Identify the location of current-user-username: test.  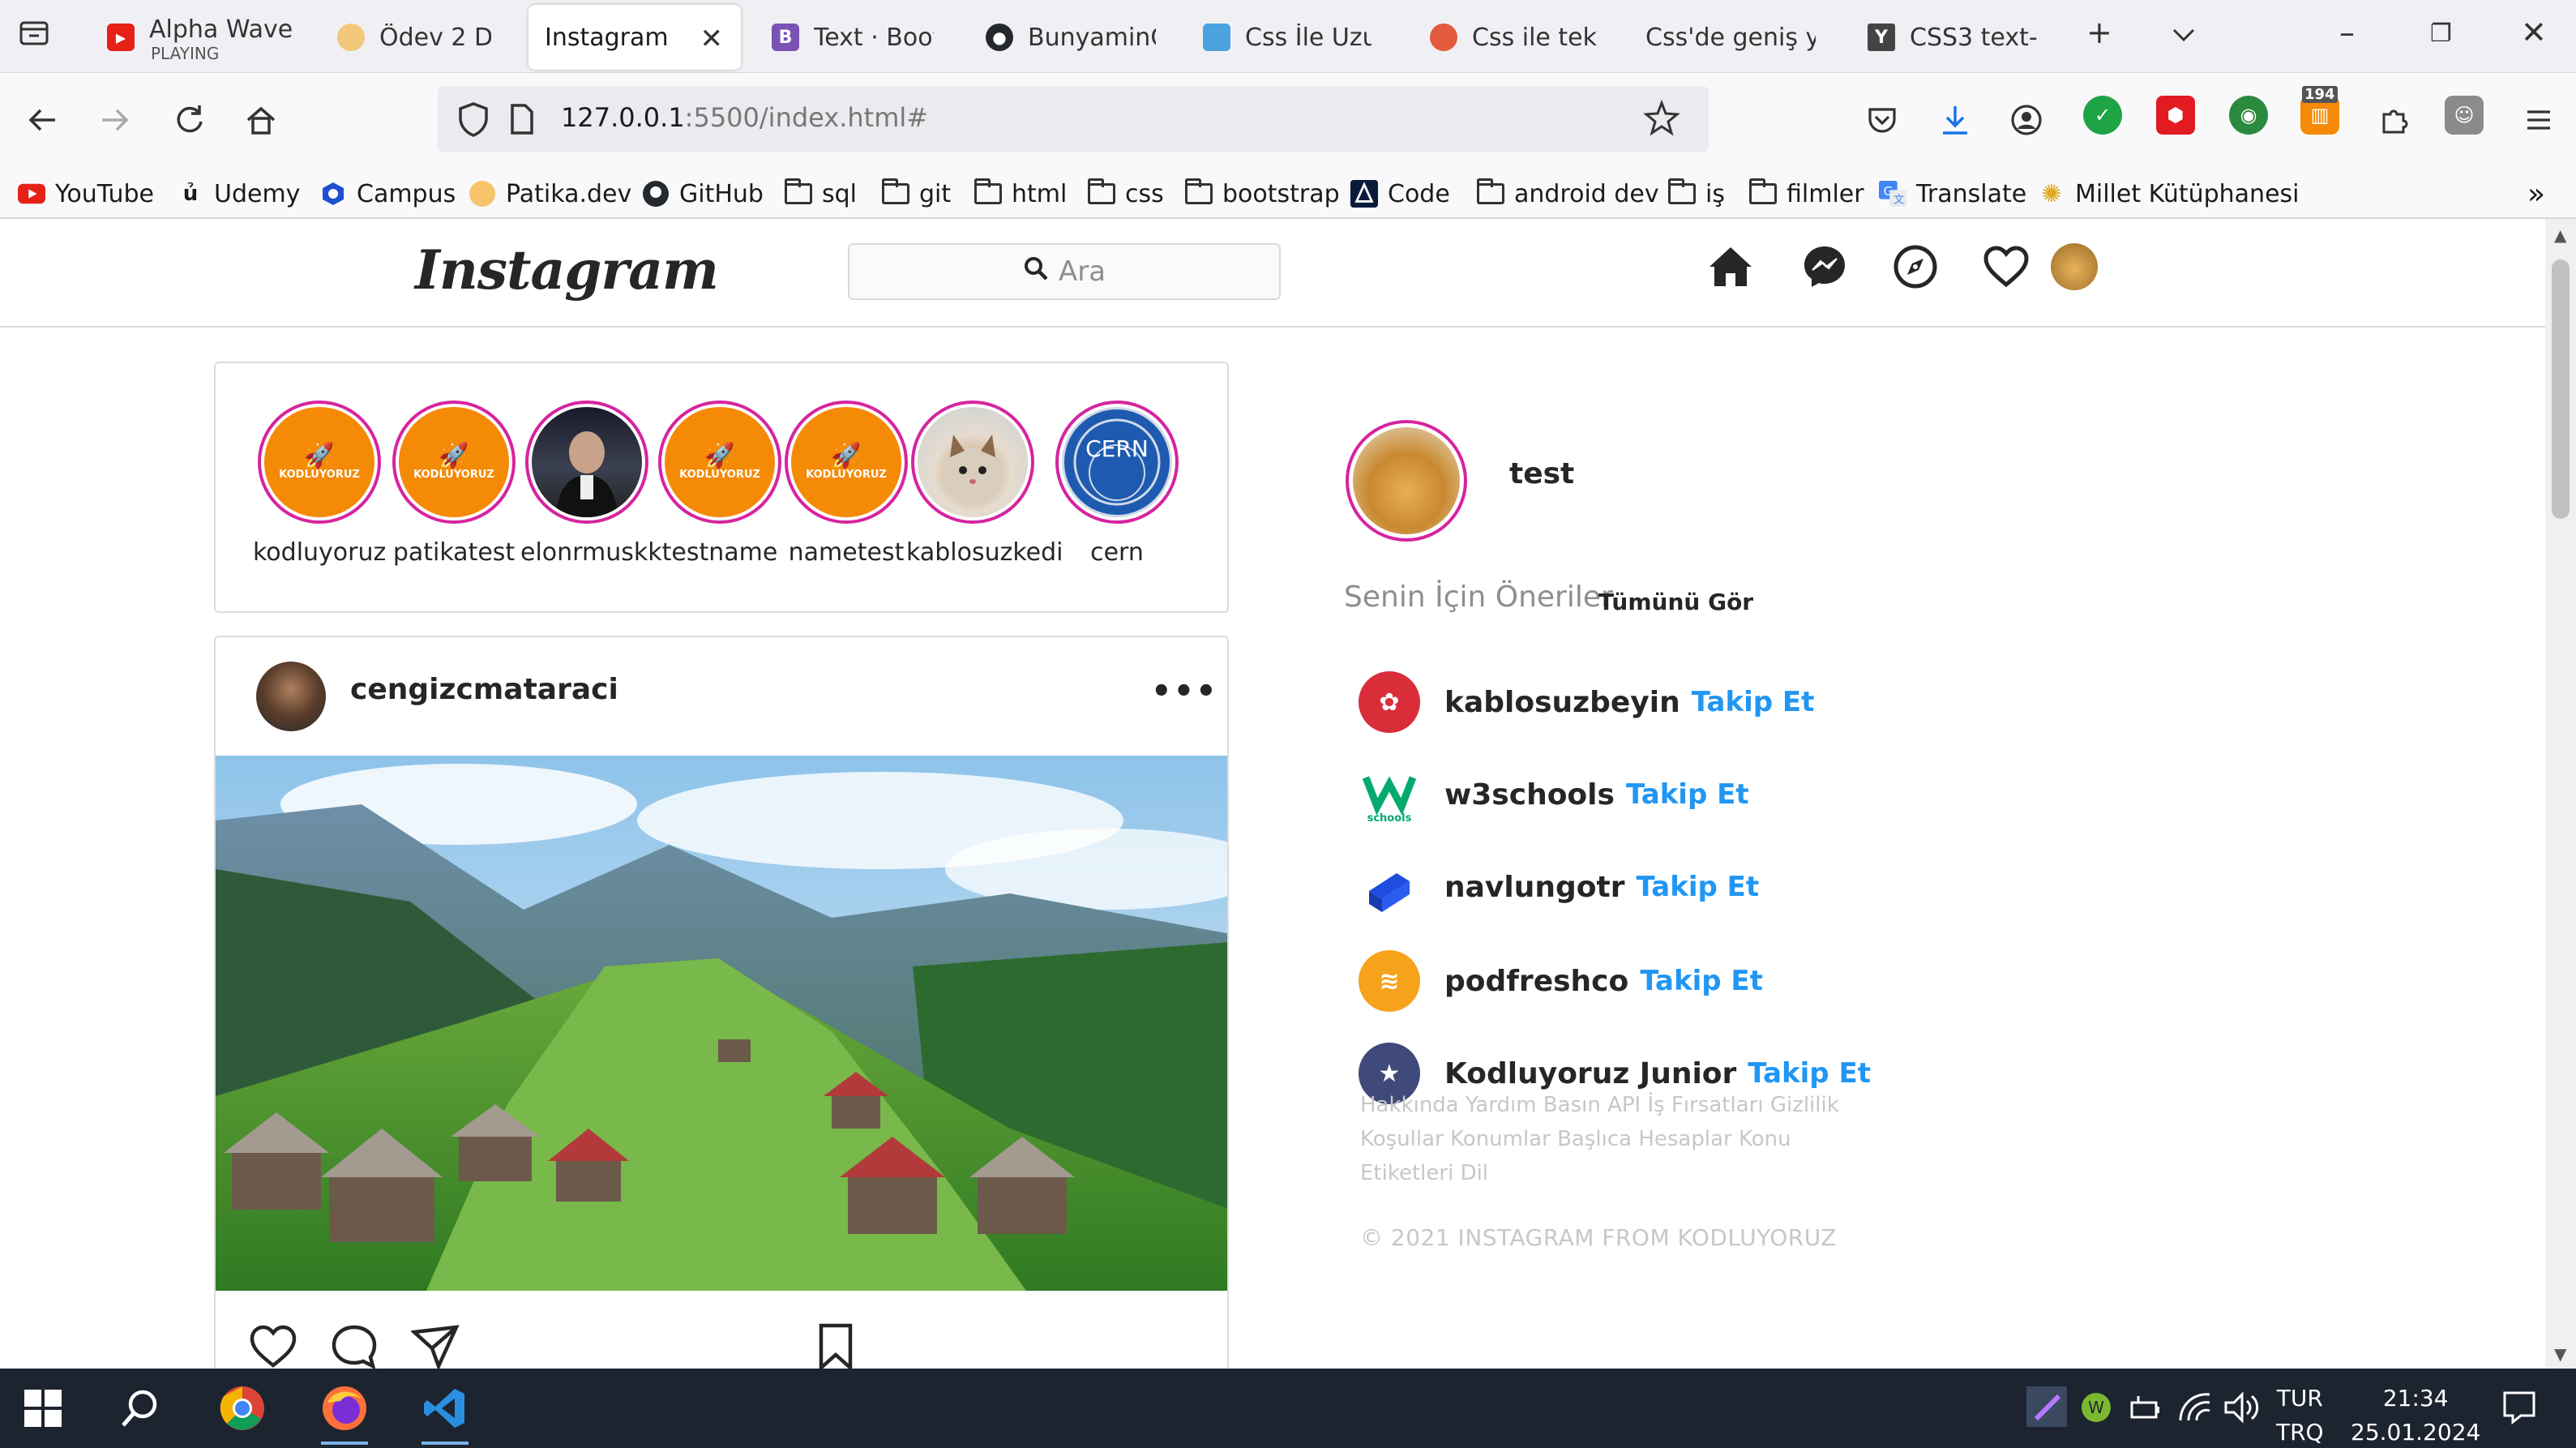
(1541, 474).